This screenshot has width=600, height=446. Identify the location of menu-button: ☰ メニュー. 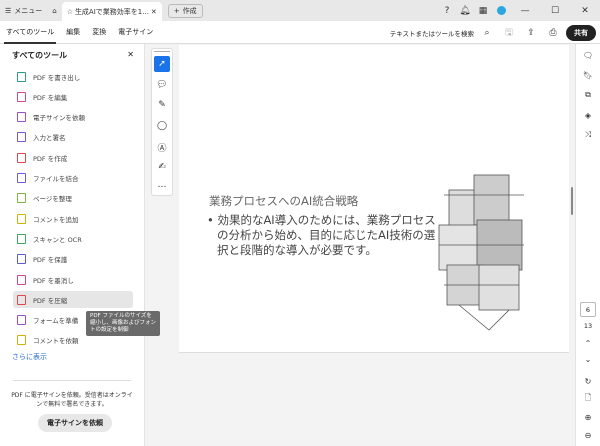
(23, 10).